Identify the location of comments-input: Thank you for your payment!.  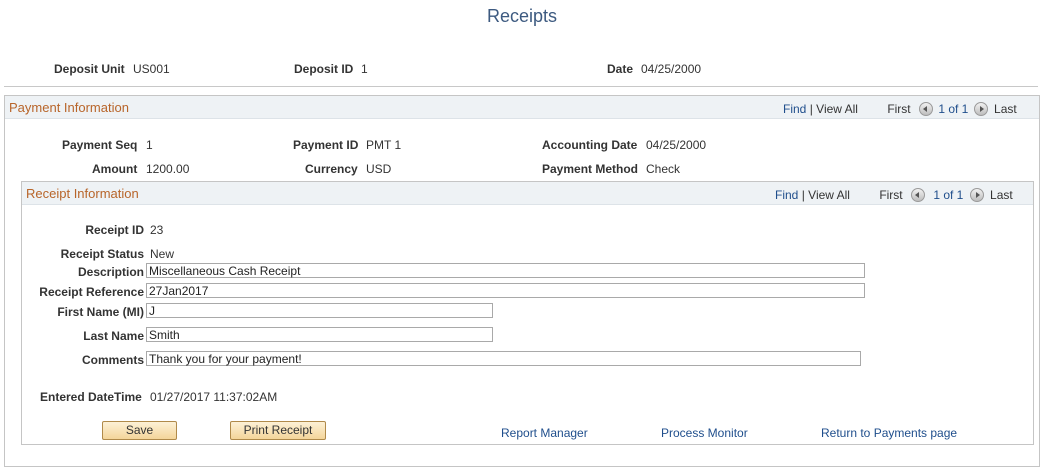
(503, 358).